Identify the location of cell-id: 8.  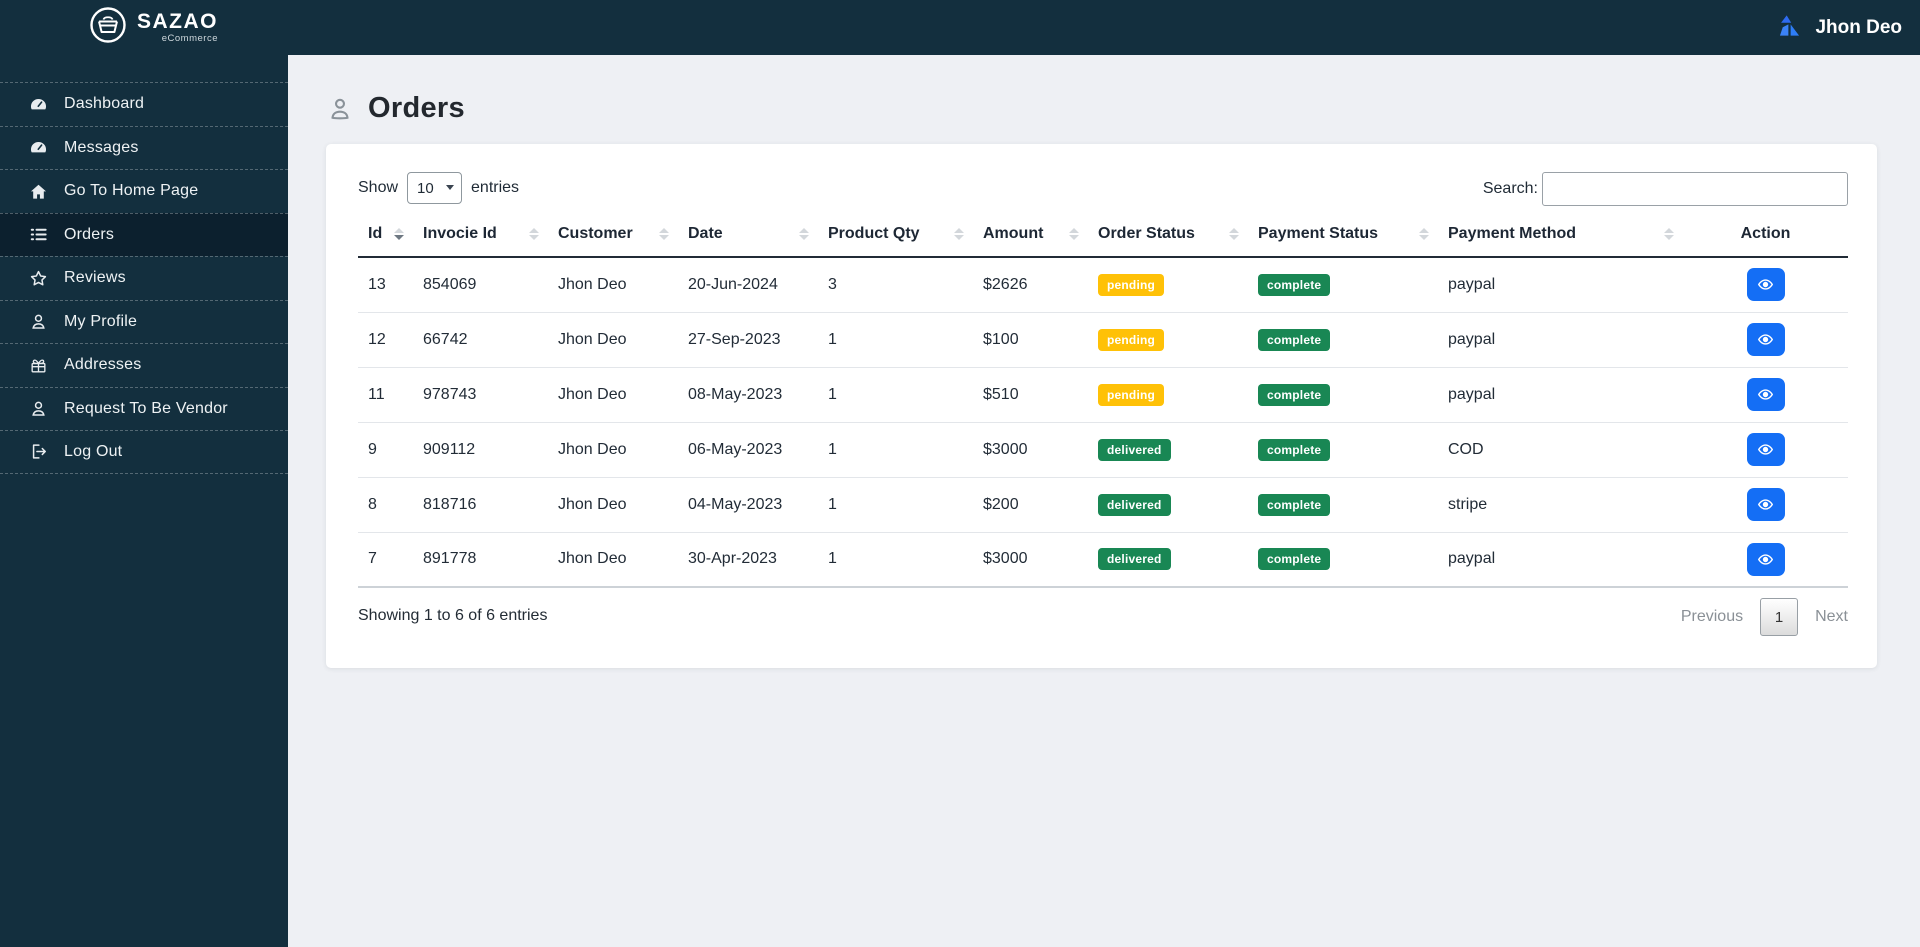
(385, 505).